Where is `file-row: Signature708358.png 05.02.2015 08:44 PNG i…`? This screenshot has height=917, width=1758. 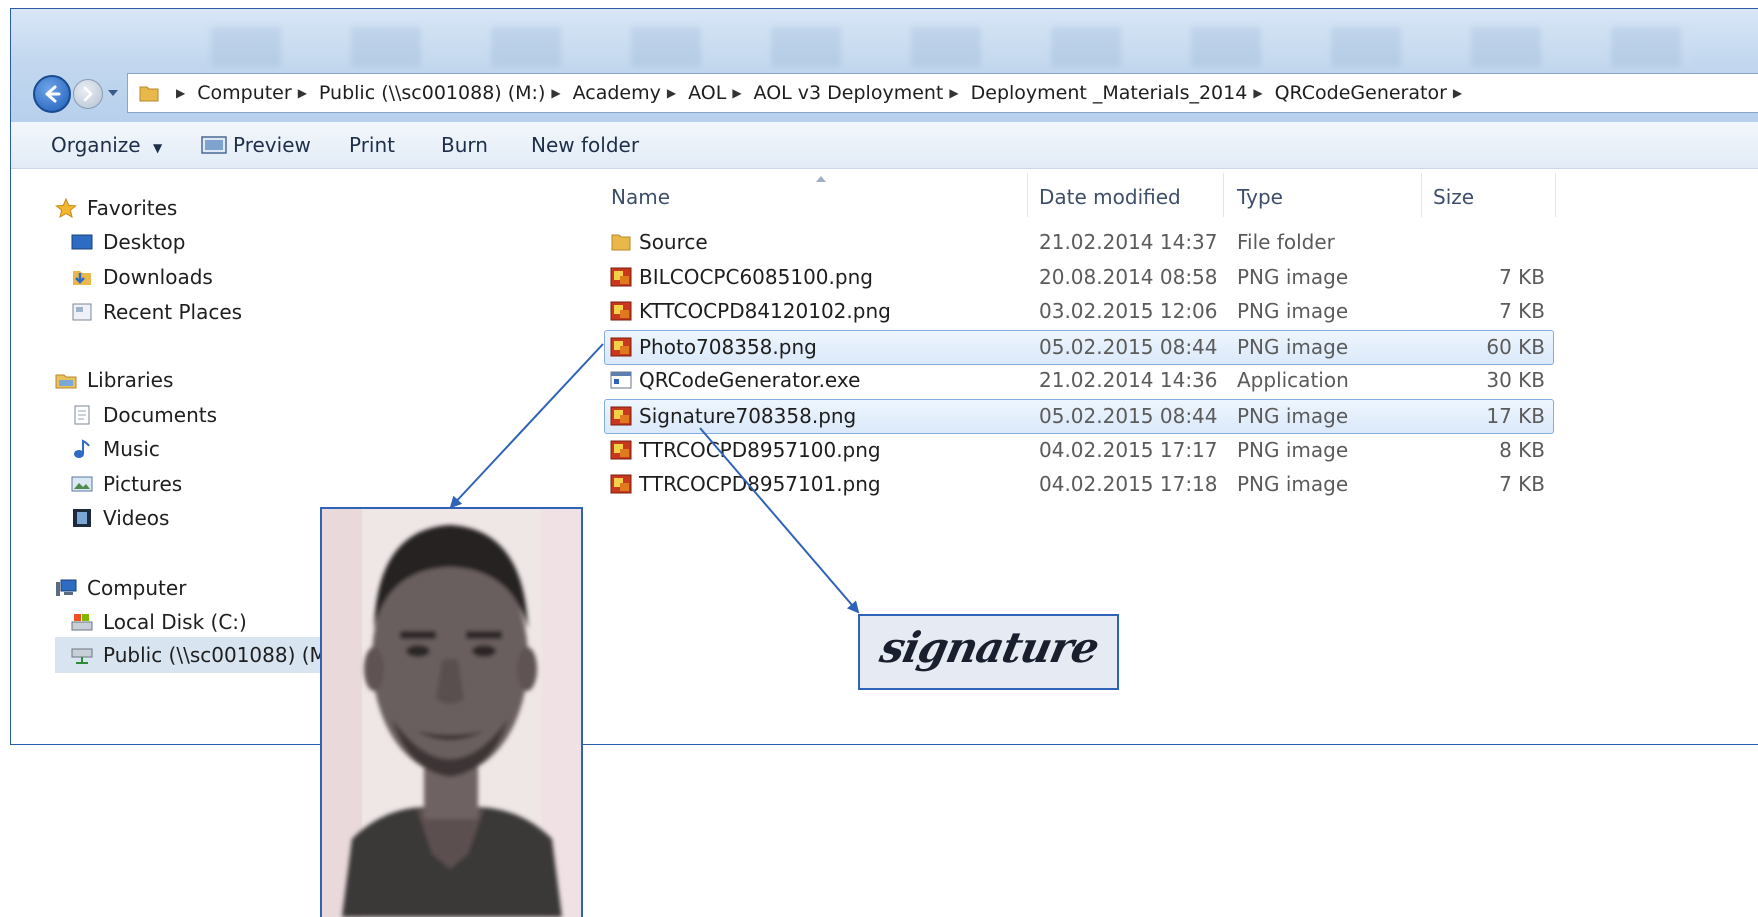
file-row: Signature708358.png 05.02.2015 08:44 PNG i… is located at coordinates (1079, 416).